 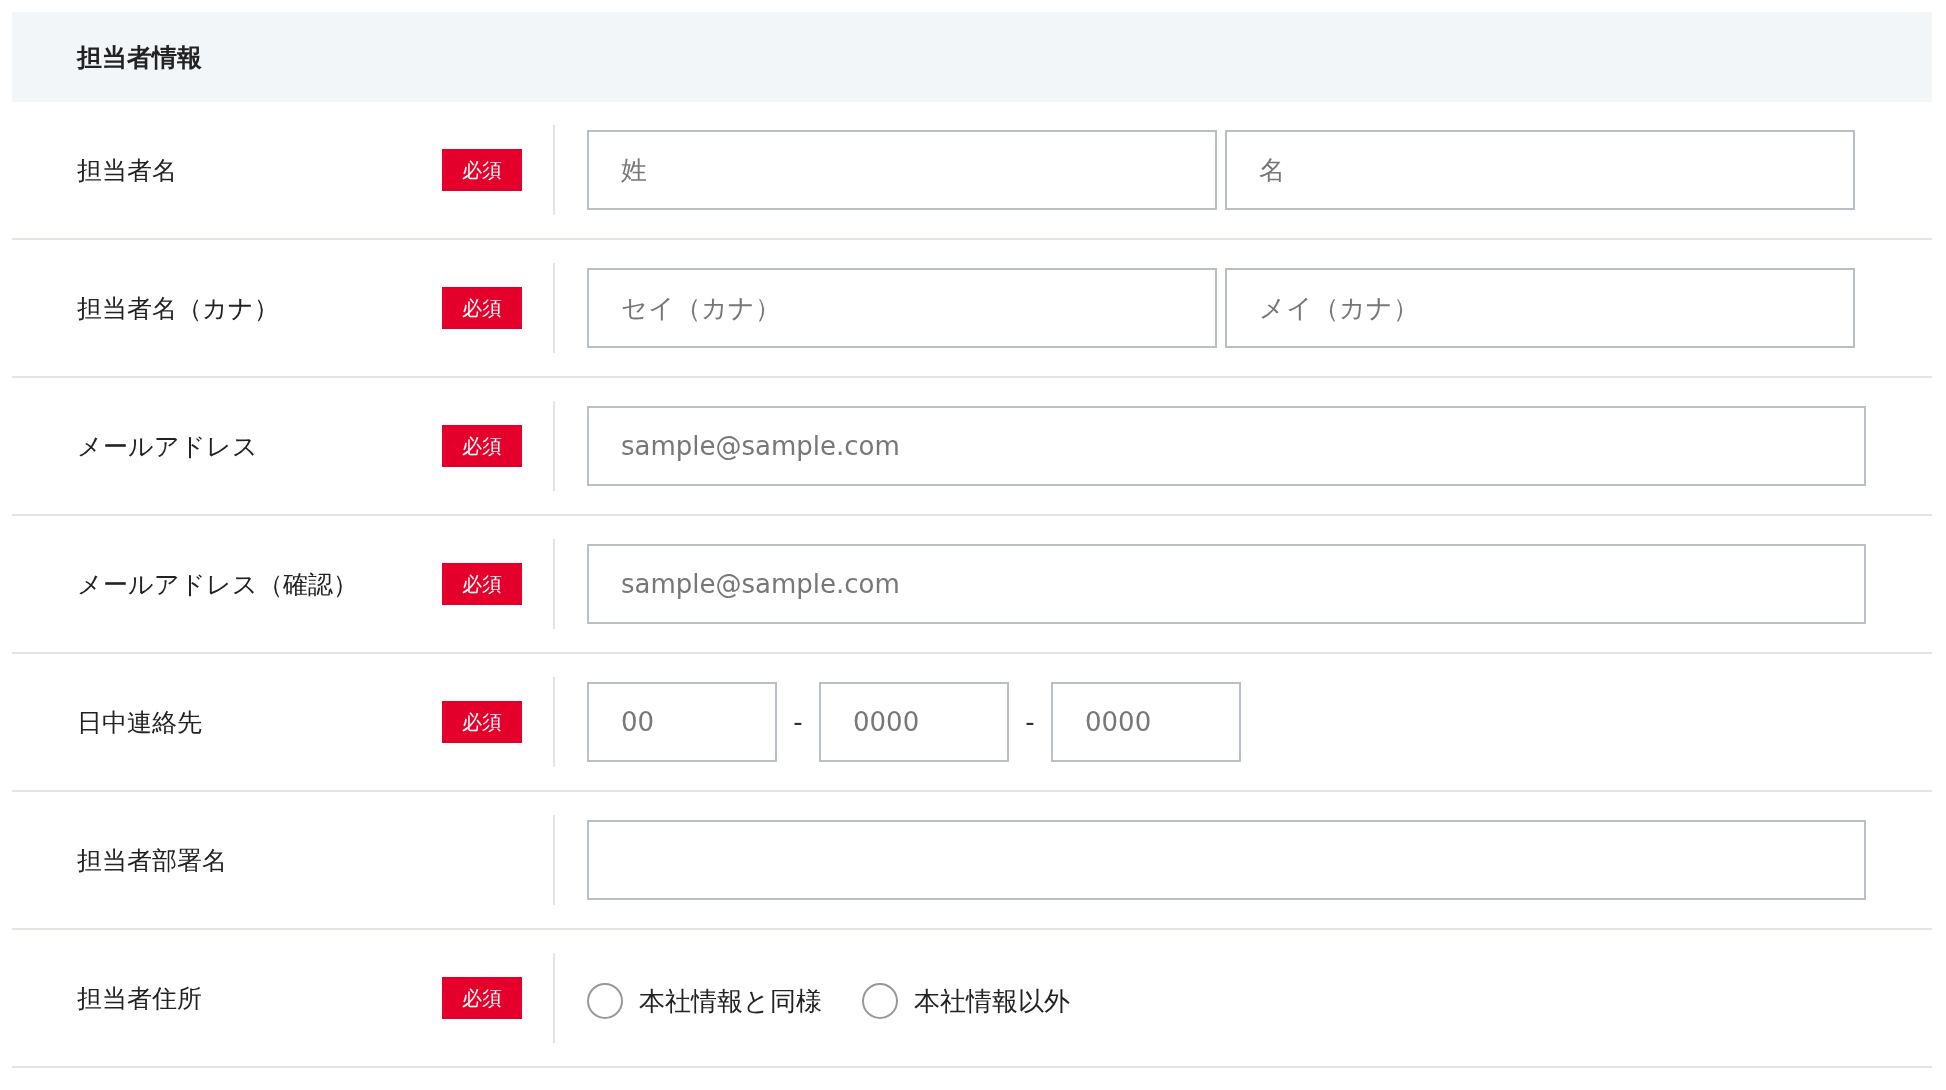 What do you see at coordinates (704, 1001) in the screenshot?
I see `radio-option: 本社情報と同様` at bounding box center [704, 1001].